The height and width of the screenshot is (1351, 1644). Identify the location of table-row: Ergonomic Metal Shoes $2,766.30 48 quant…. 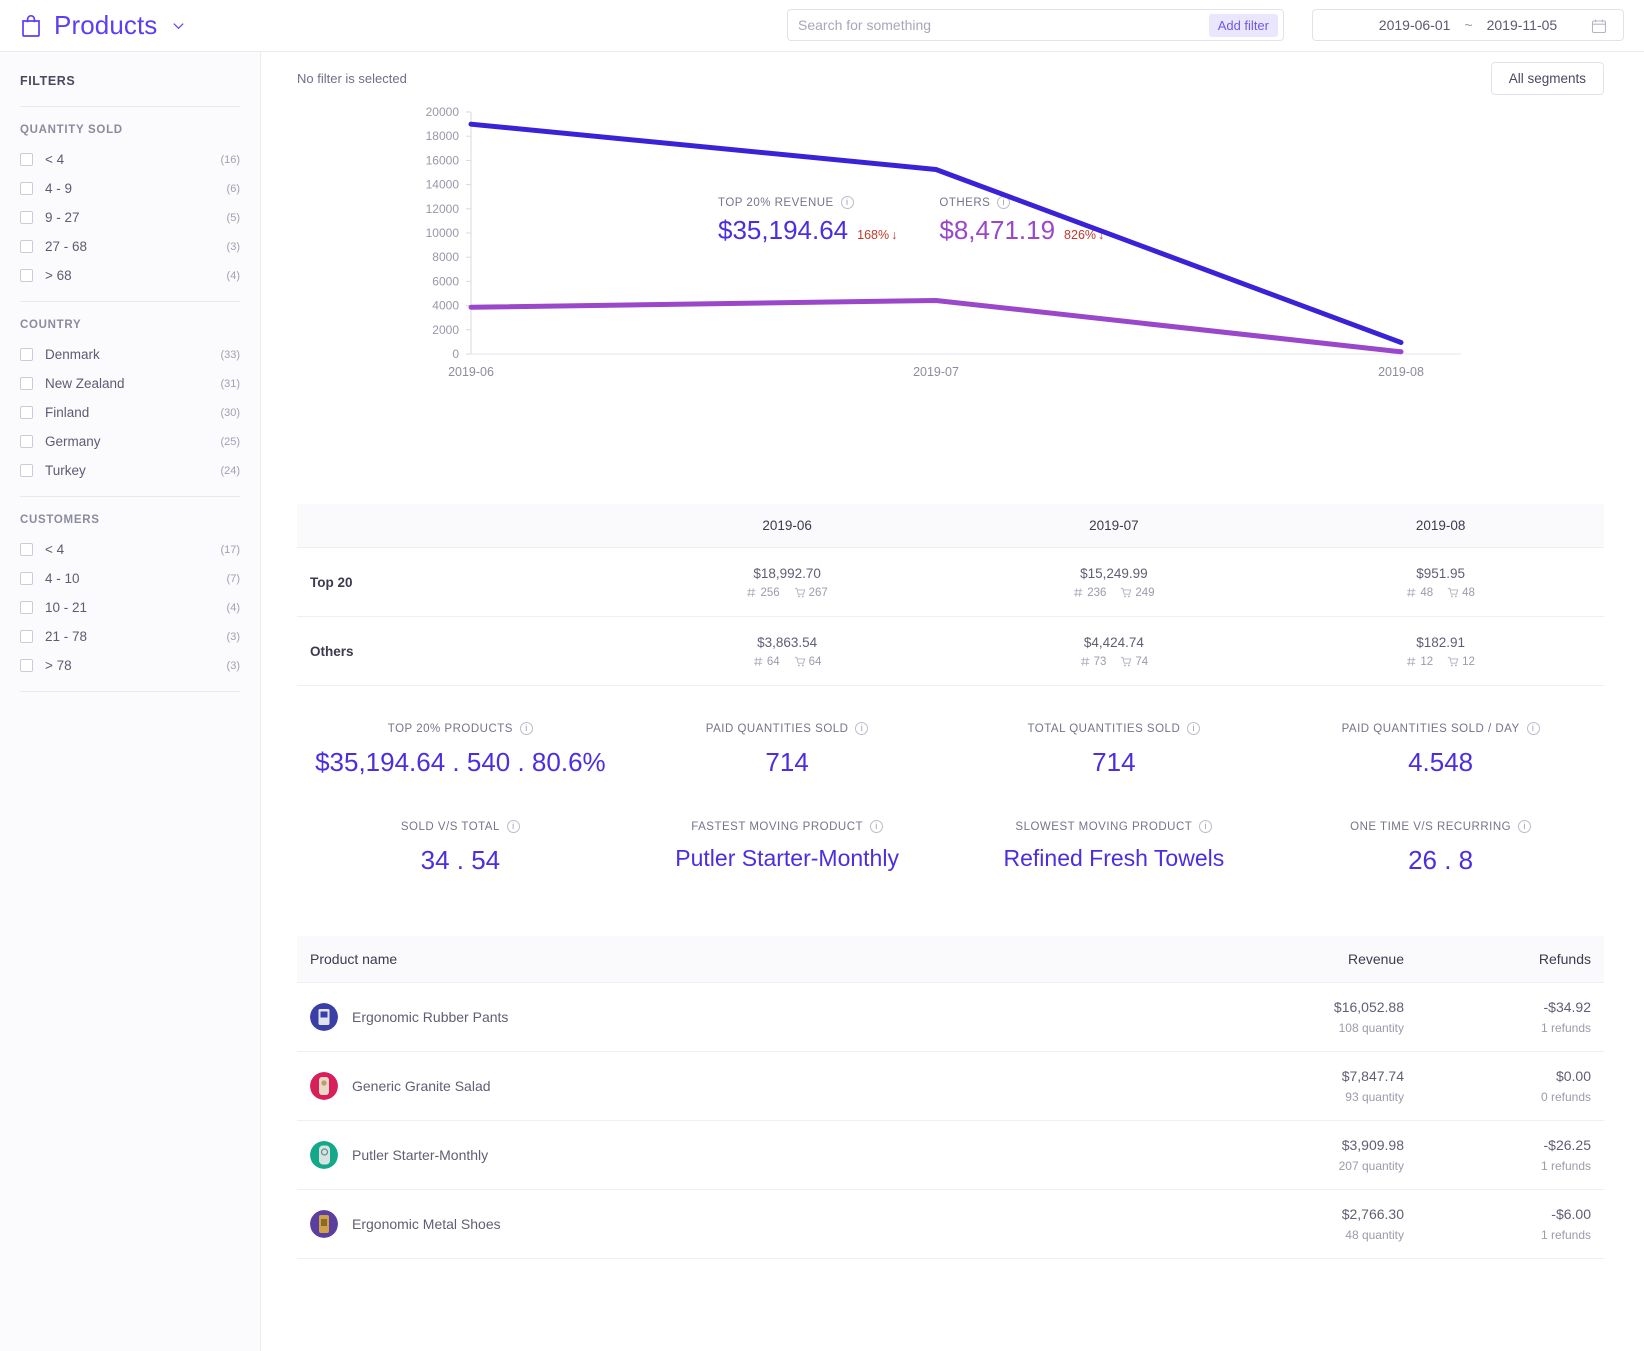
(950, 1224).